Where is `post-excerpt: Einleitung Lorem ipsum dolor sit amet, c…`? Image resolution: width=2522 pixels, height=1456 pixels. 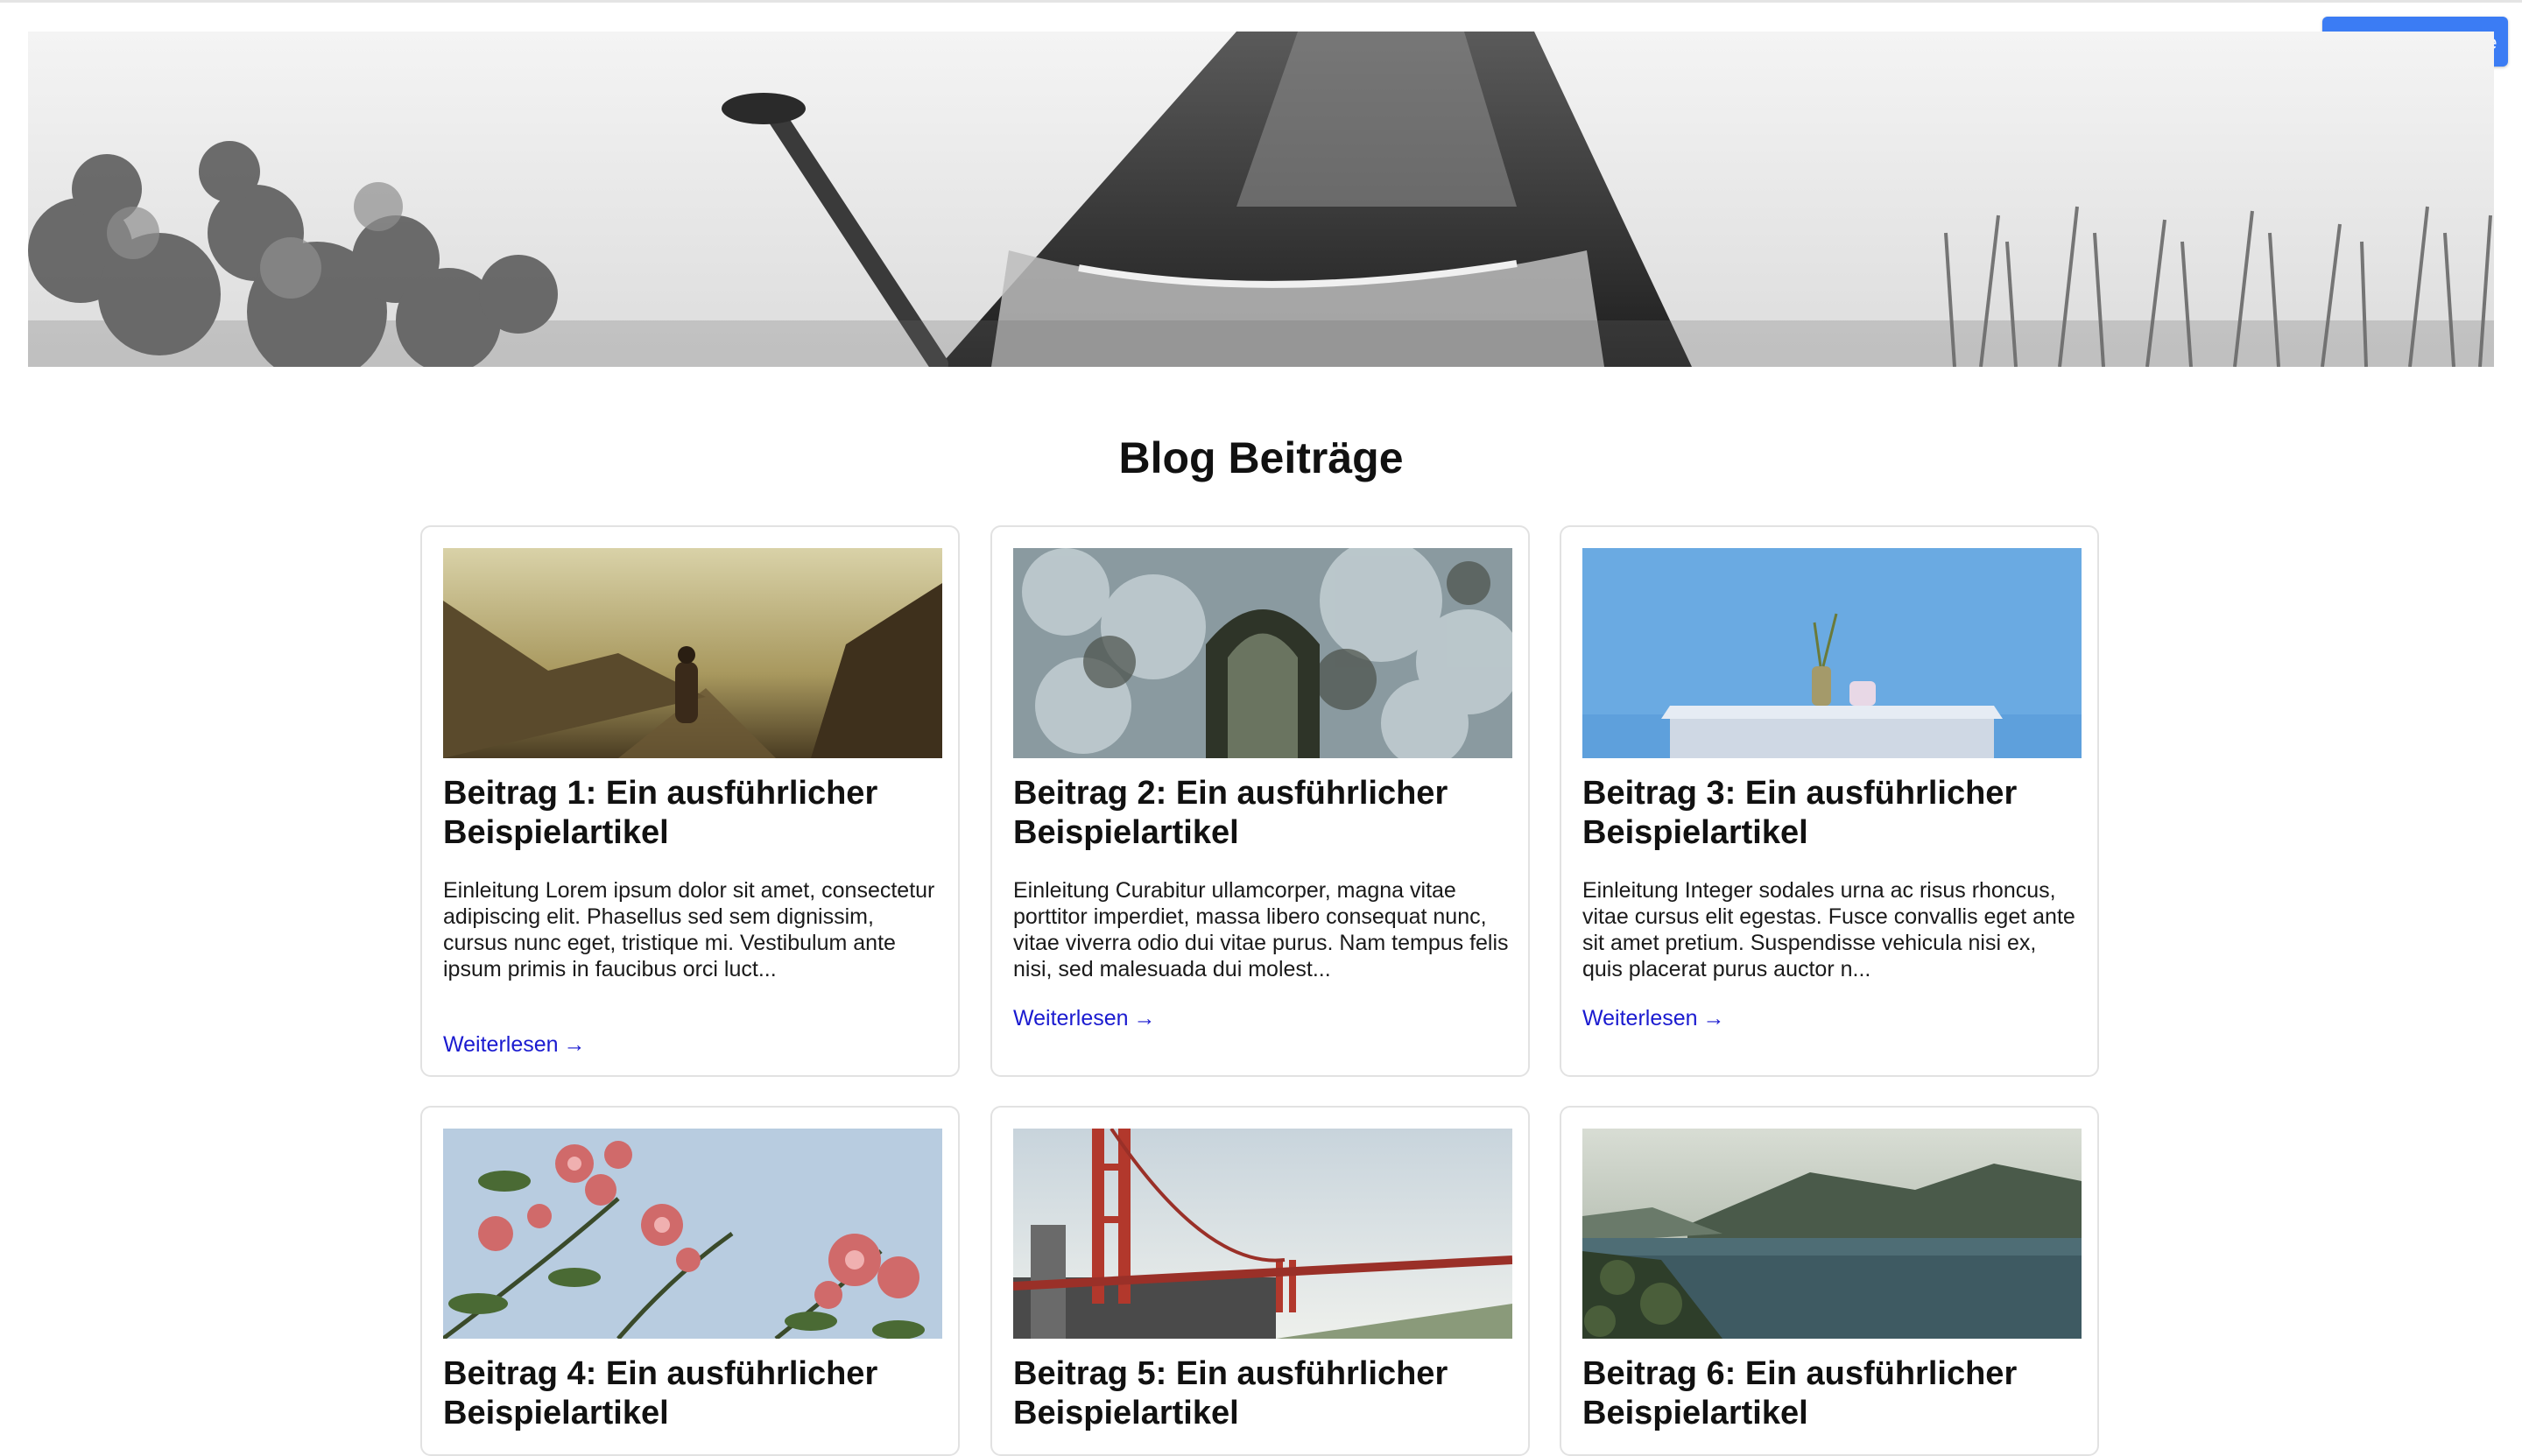
post-excerpt: Einleitung Lorem ipsum dolor sit amet, c… is located at coordinates (689, 929).